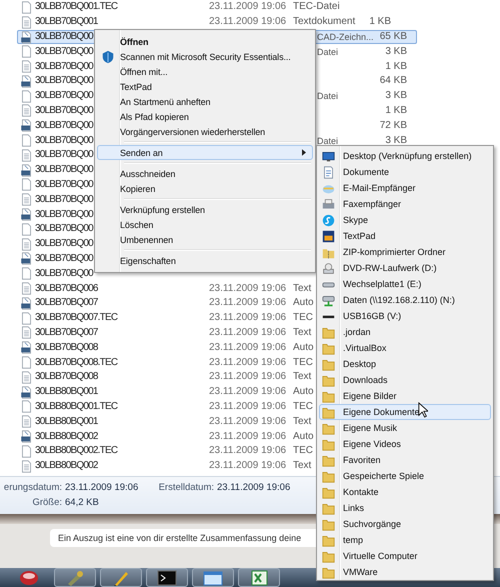  I want to click on file-name: 30LBB70BQ006, so click(66, 288).